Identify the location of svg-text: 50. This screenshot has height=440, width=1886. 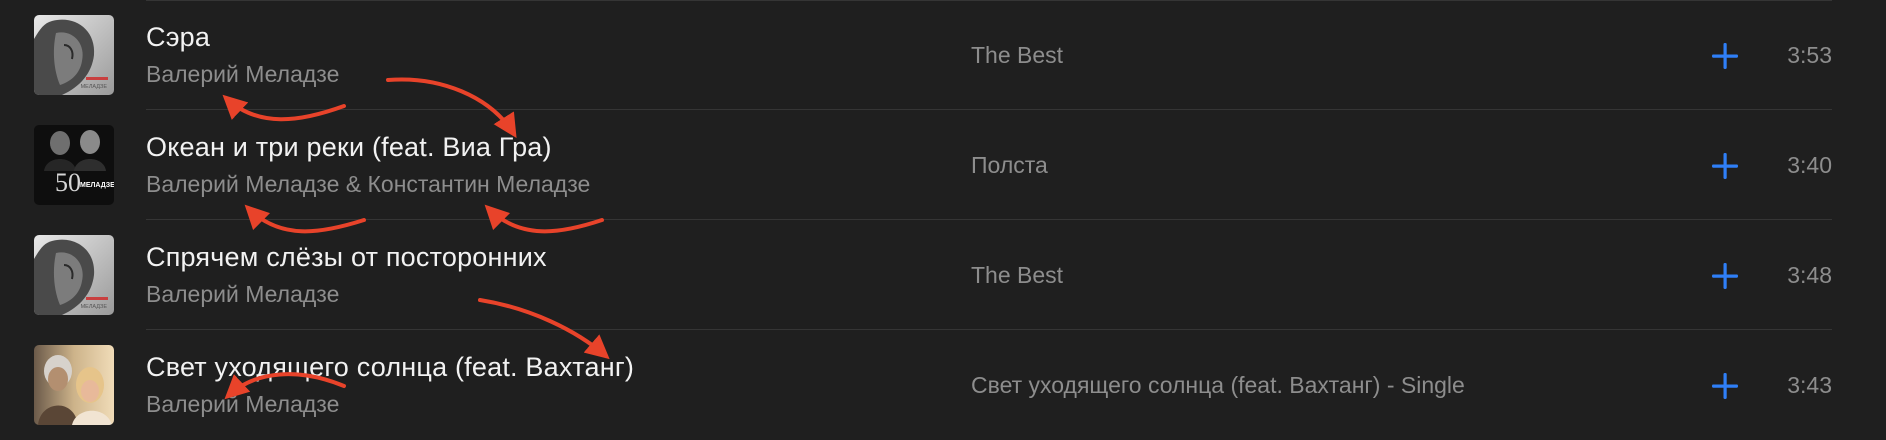
(68, 182).